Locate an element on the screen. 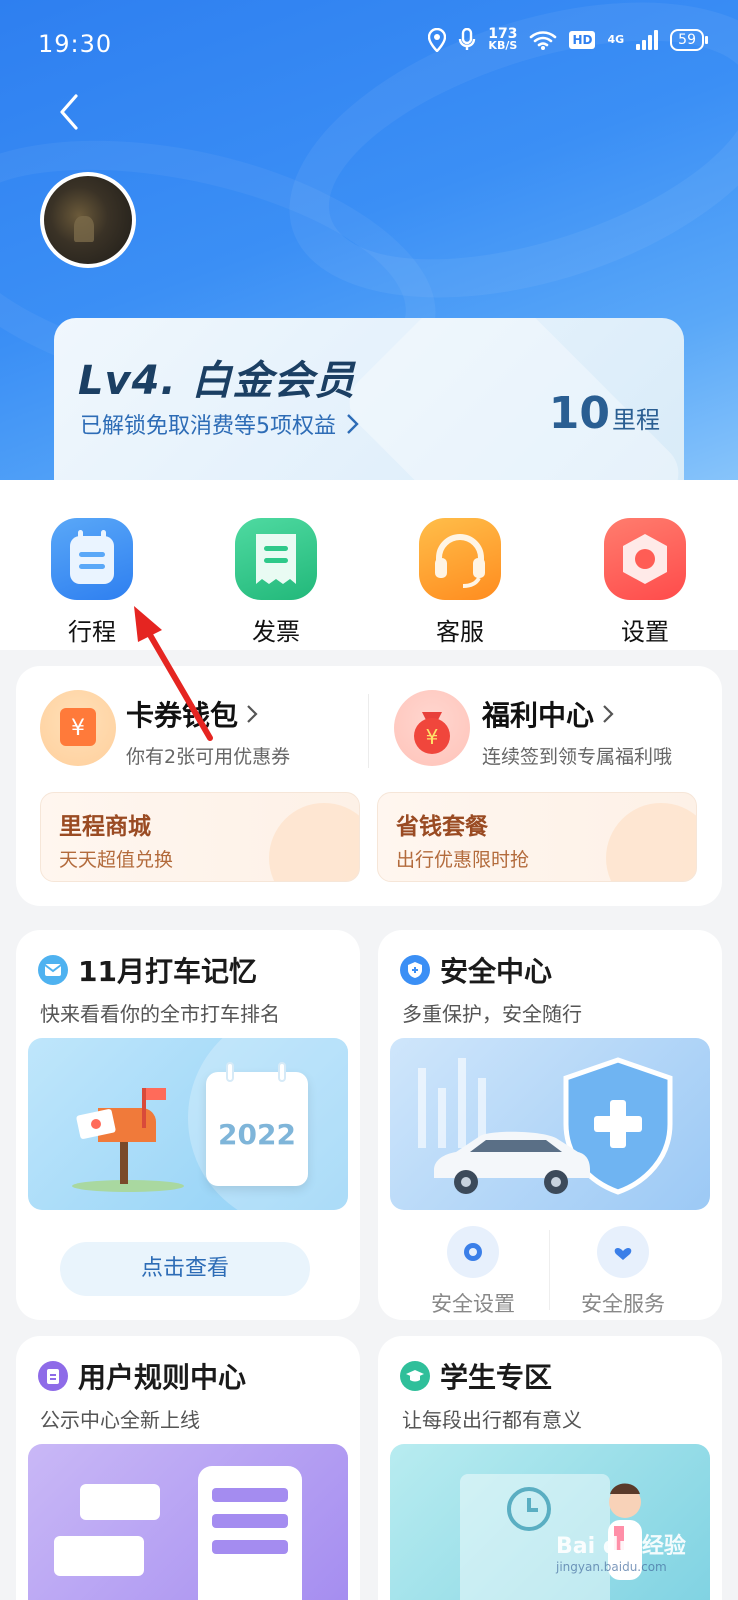 The height and width of the screenshot is (1600, 738). quick-action-trips: 行程 is located at coordinates (92, 582).